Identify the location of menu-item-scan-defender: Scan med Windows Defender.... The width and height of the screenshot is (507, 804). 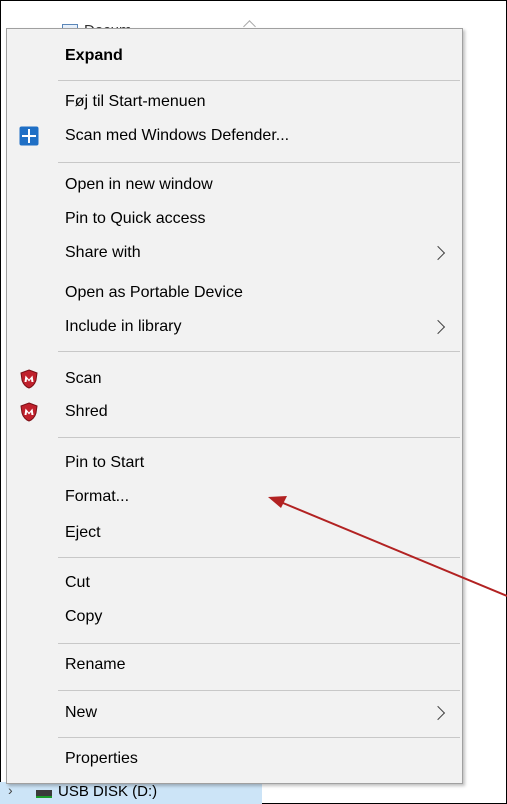
(234, 137).